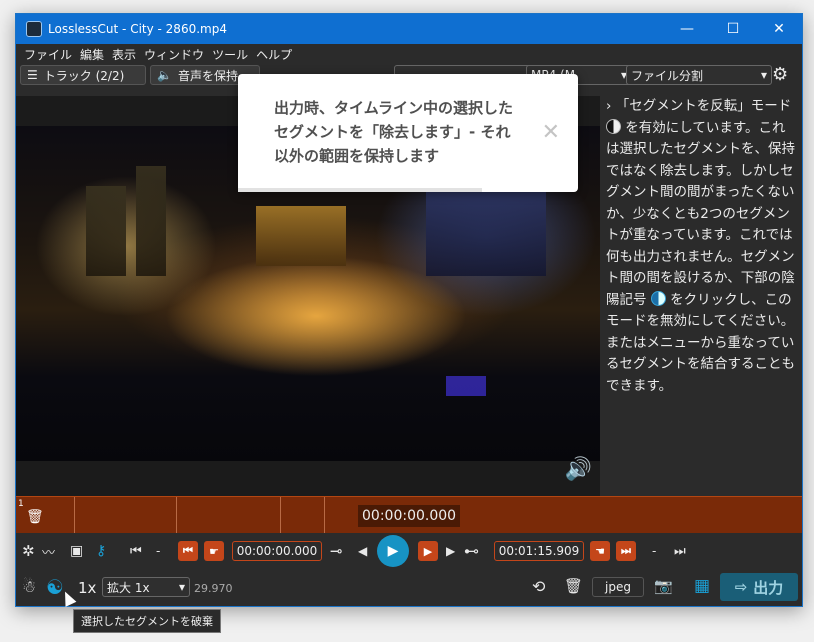 The width and height of the screenshot is (814, 642). What do you see at coordinates (409, 54) in the screenshot?
I see `menu-bar: ファイル 編集 表示 ウィンドウ ツール ヘルプ` at bounding box center [409, 54].